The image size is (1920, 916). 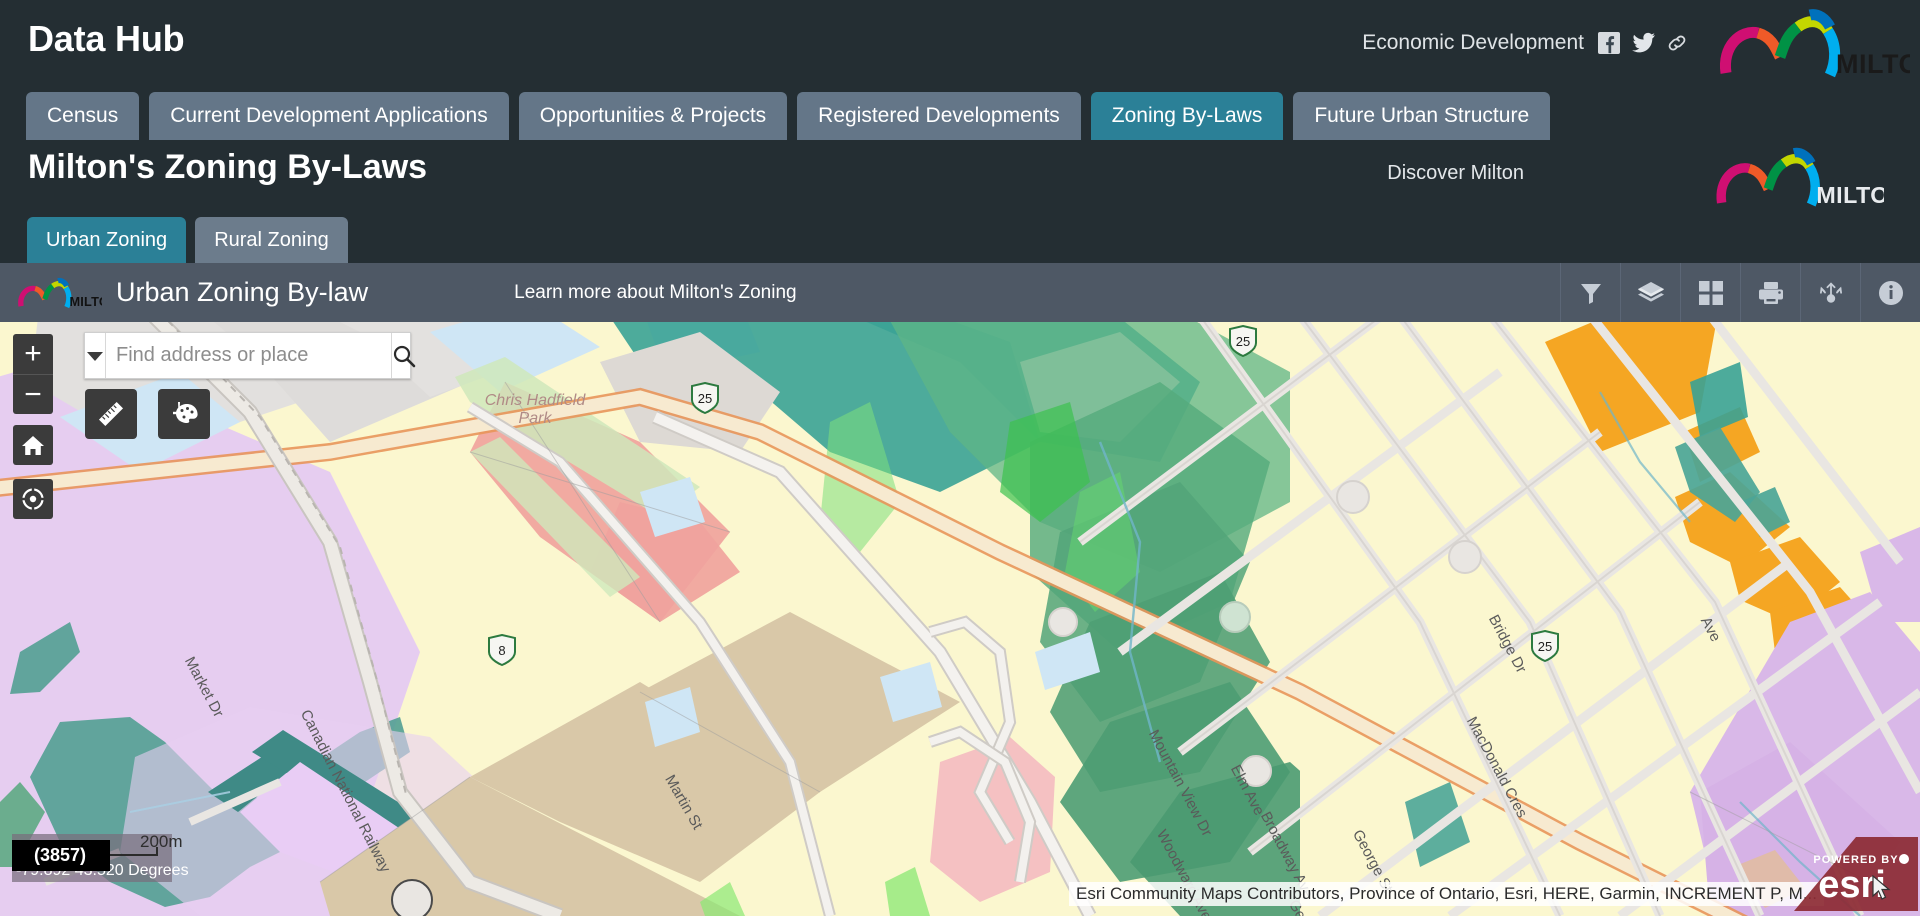 I want to click on learn-more-link: Learn more about Milton's Zoning, so click(x=655, y=293).